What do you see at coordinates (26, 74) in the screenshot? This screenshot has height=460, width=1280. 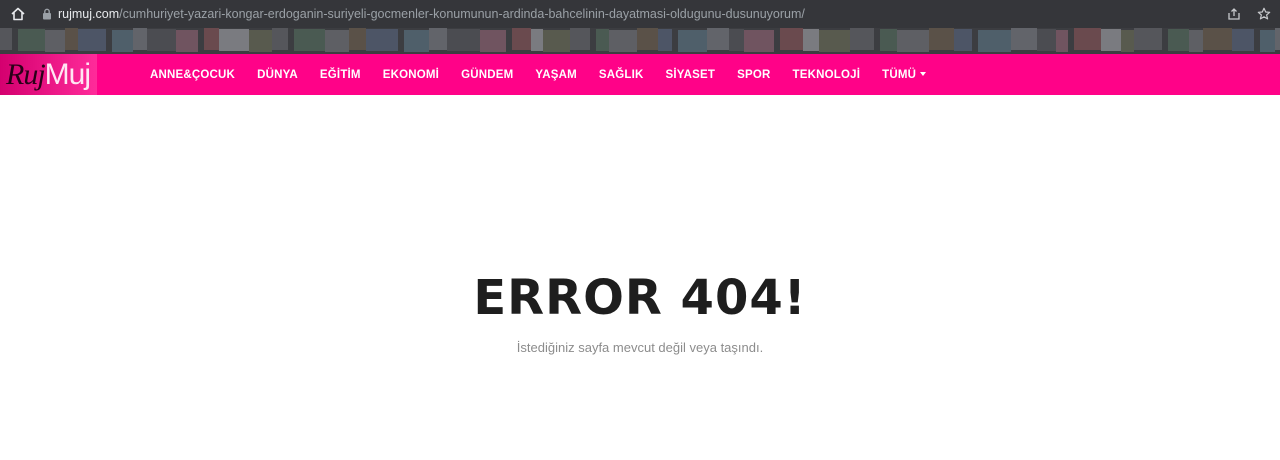 I see `logo-text-part1: Ruj` at bounding box center [26, 74].